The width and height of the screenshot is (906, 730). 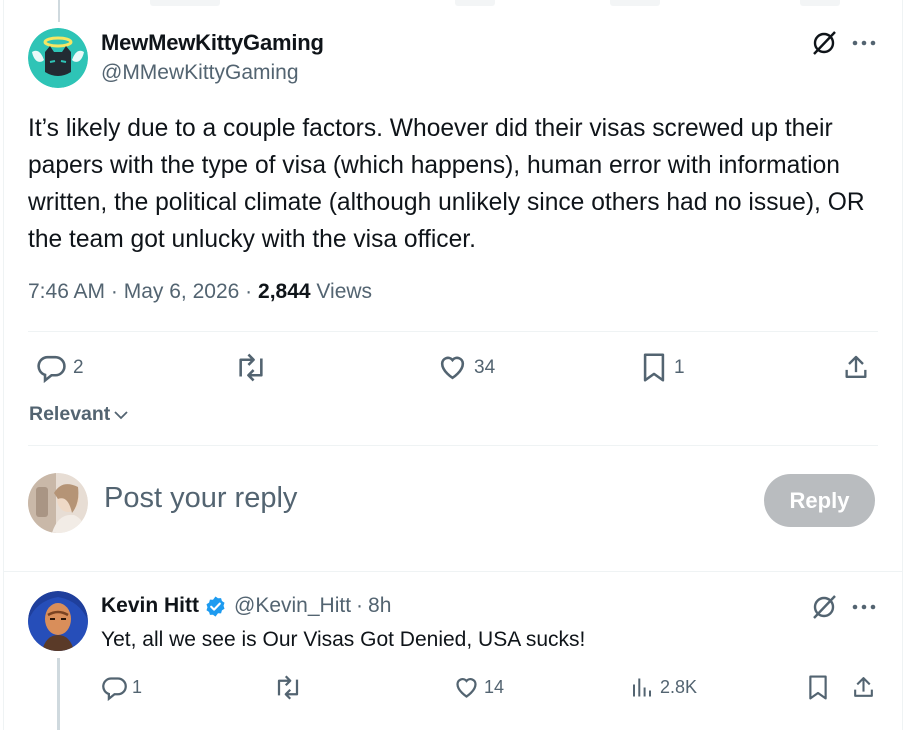 I want to click on reply-share-action, so click(x=863, y=687).